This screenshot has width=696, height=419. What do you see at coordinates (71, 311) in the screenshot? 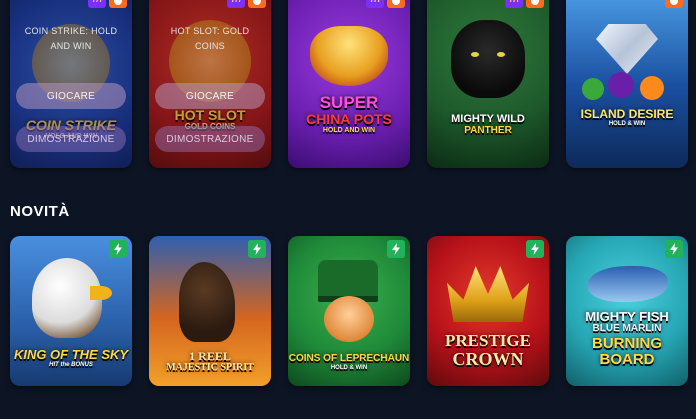
I see `game-card-king-of-the-sky: KING OF THE SKY HIT the BONUS` at bounding box center [71, 311].